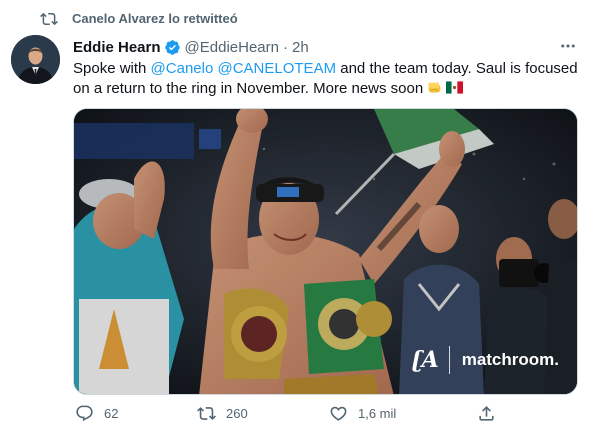  I want to click on author-name: Eddie Hearn, so click(117, 47).